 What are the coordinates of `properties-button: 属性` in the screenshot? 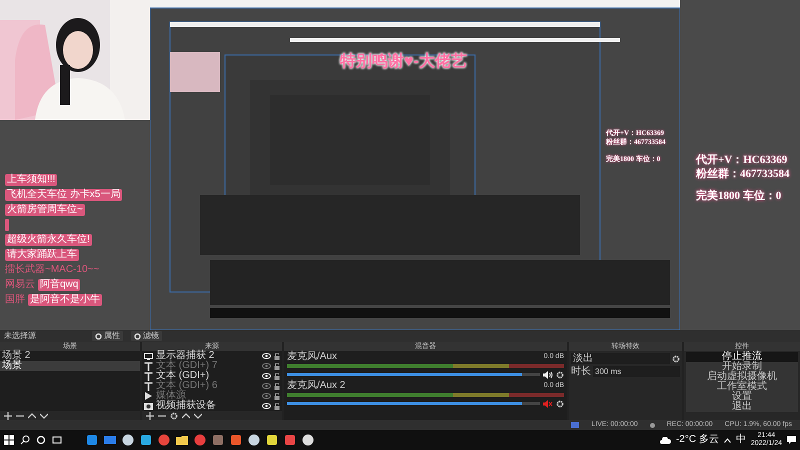 It's located at (107, 336).